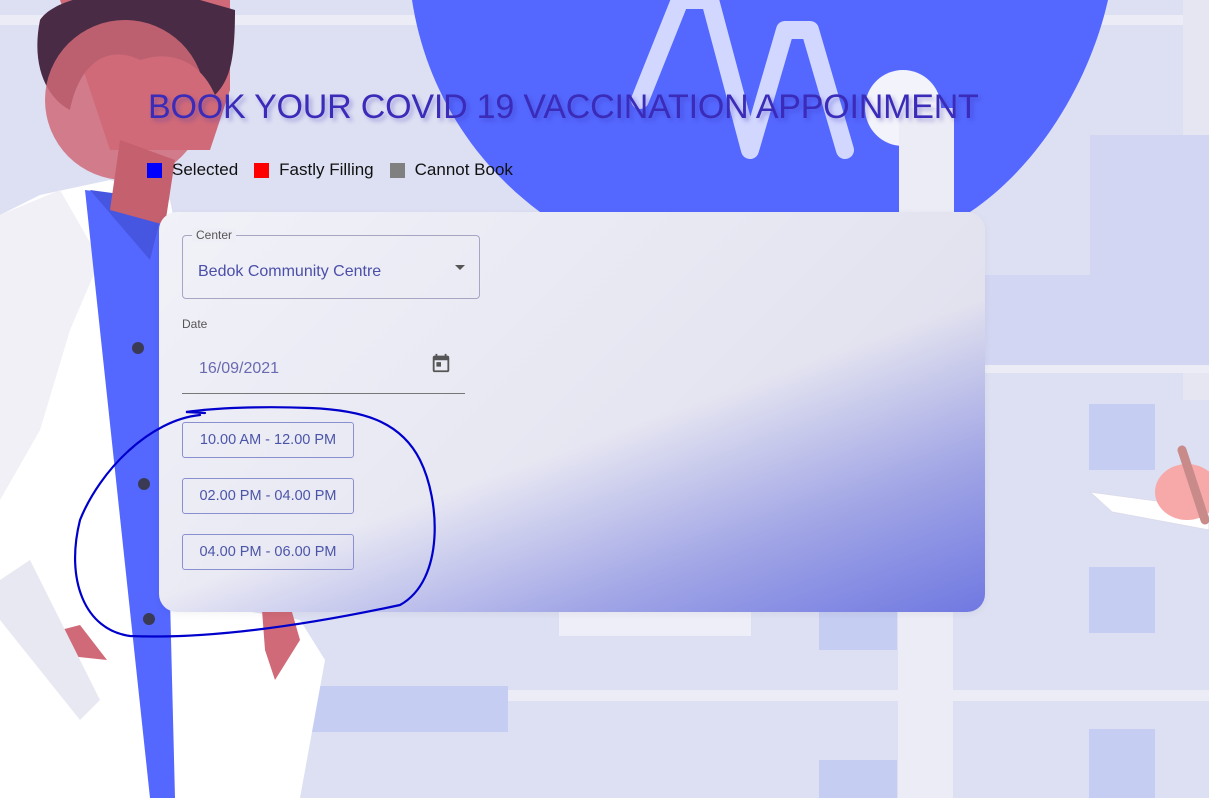 This screenshot has width=1209, height=798. What do you see at coordinates (323, 369) in the screenshot?
I see `date-field: 16/09/2021` at bounding box center [323, 369].